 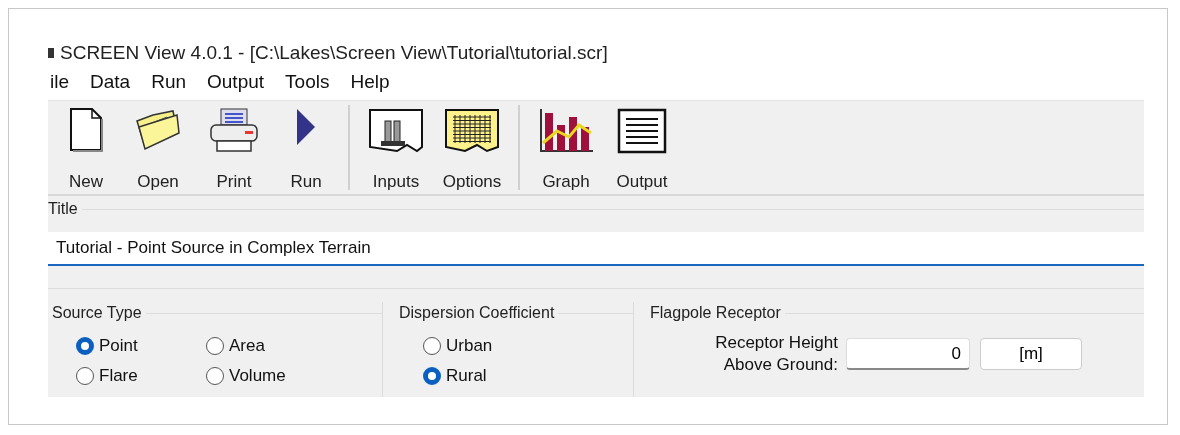 What do you see at coordinates (86, 130) in the screenshot?
I see `document-icon` at bounding box center [86, 130].